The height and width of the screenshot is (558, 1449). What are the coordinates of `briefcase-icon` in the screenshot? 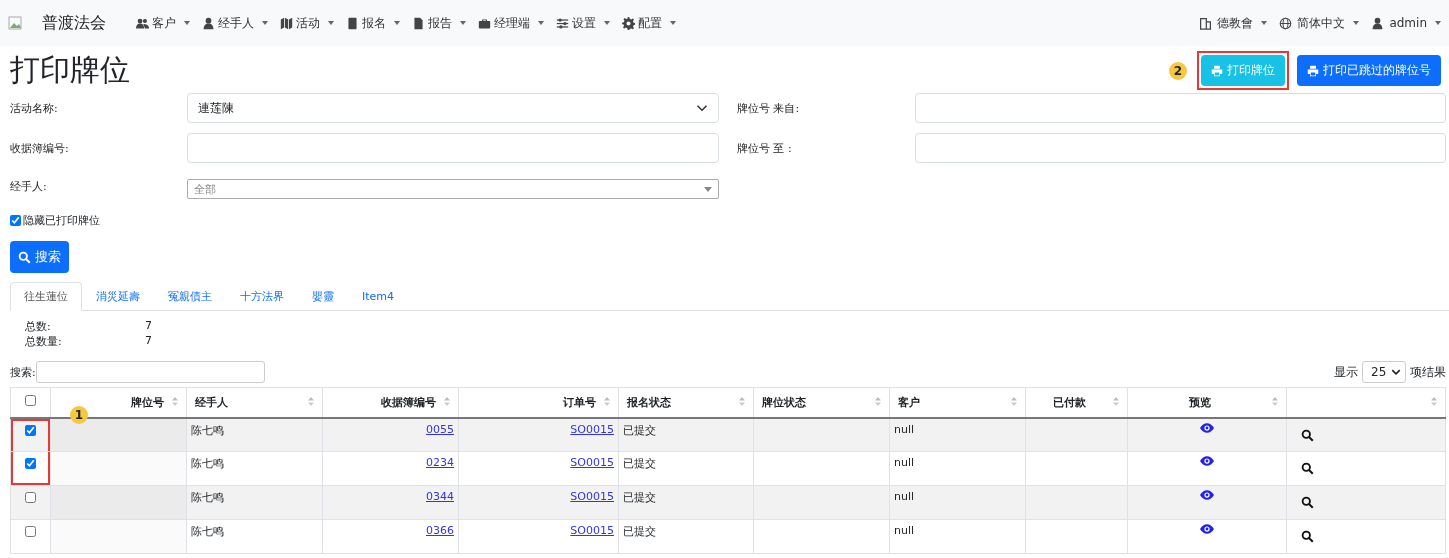 It's located at (484, 23).